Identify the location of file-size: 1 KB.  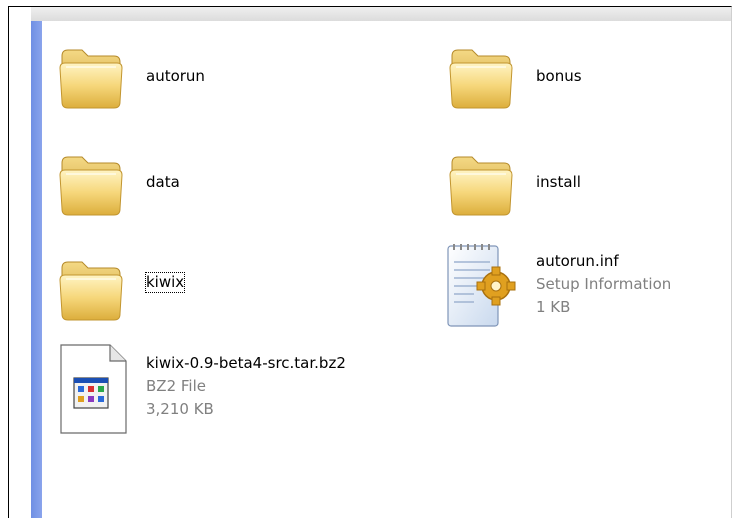
(553, 307).